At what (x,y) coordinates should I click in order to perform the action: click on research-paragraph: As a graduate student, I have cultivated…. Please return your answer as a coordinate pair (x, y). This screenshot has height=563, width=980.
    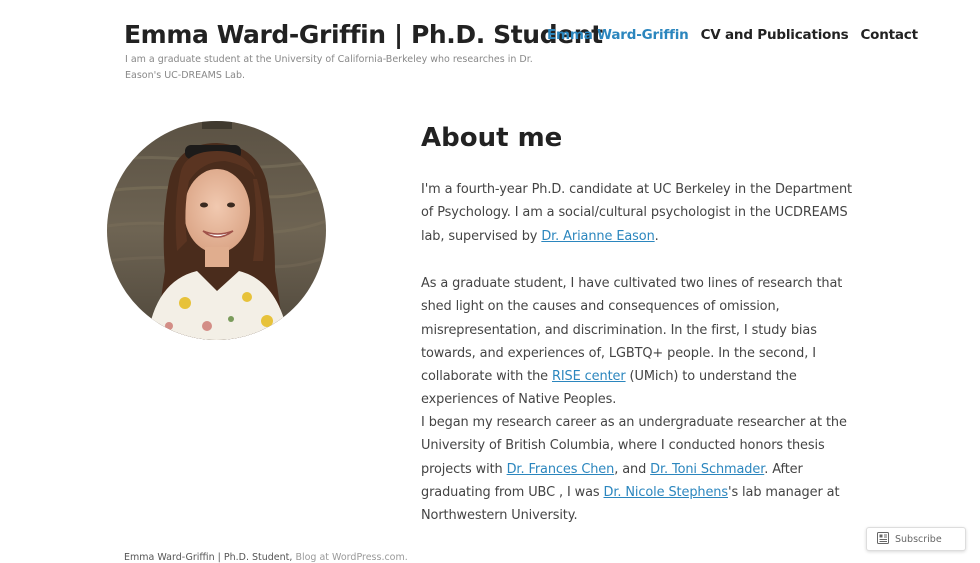
    Looking at the image, I should click on (643, 342).